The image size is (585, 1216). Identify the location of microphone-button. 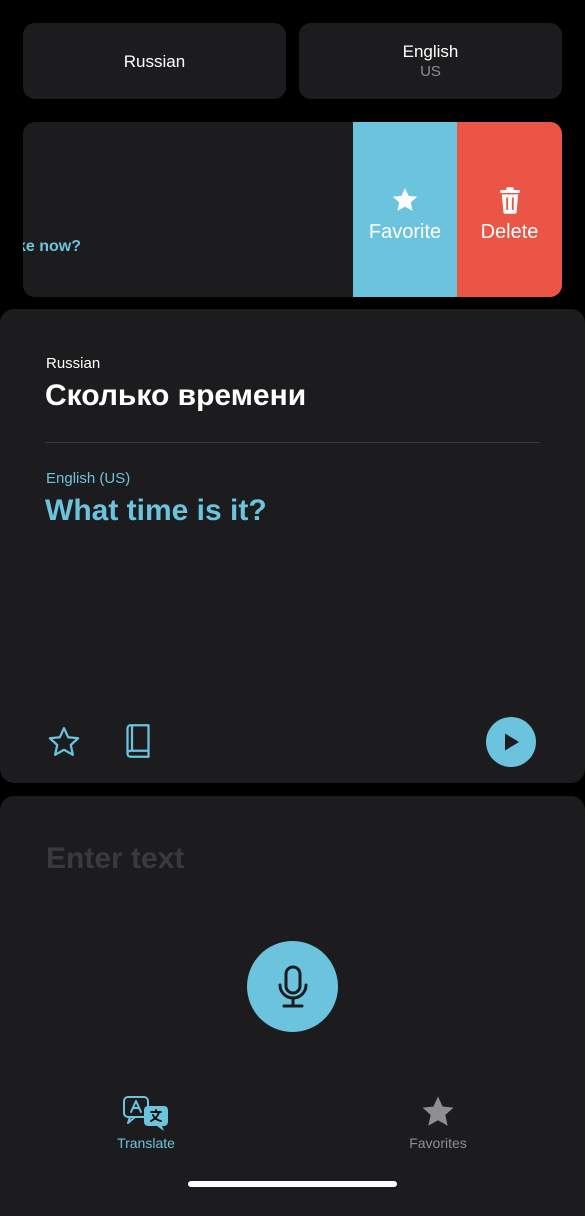
(292, 986).